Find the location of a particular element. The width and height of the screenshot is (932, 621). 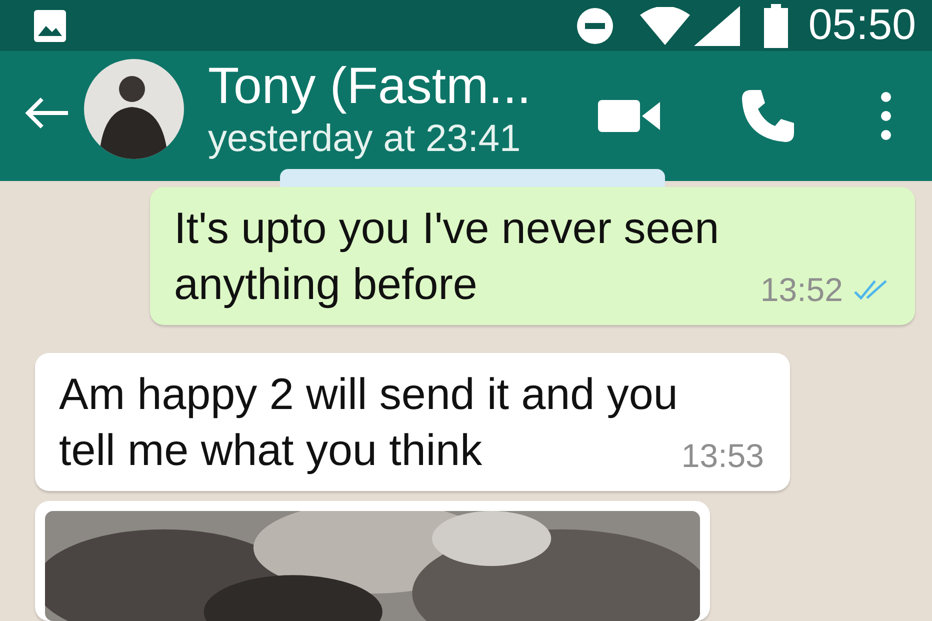

message-time: 13:52 is located at coordinates (801, 290).